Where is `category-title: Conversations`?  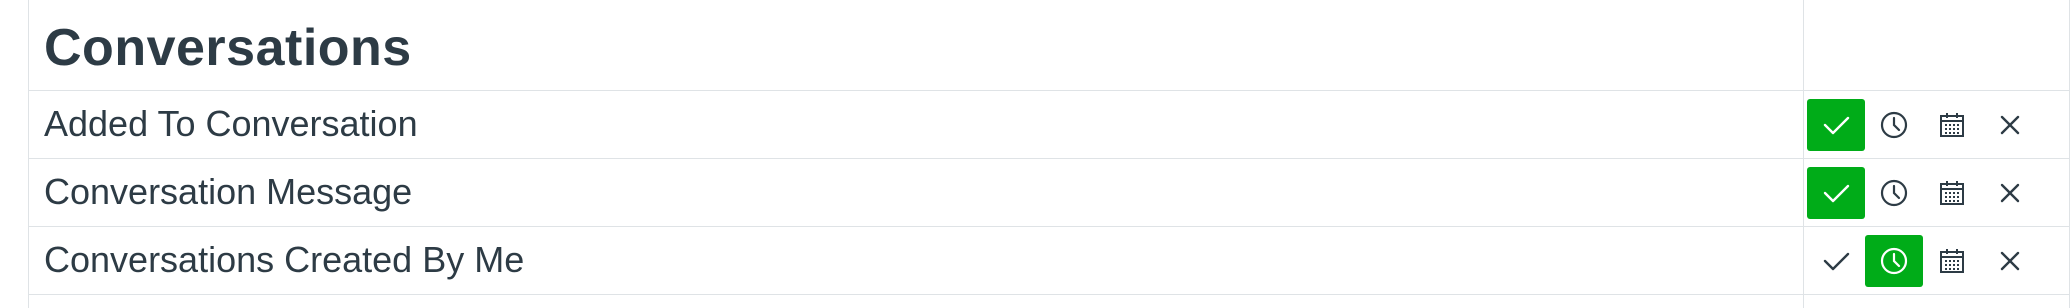
category-title: Conversations is located at coordinates (228, 48).